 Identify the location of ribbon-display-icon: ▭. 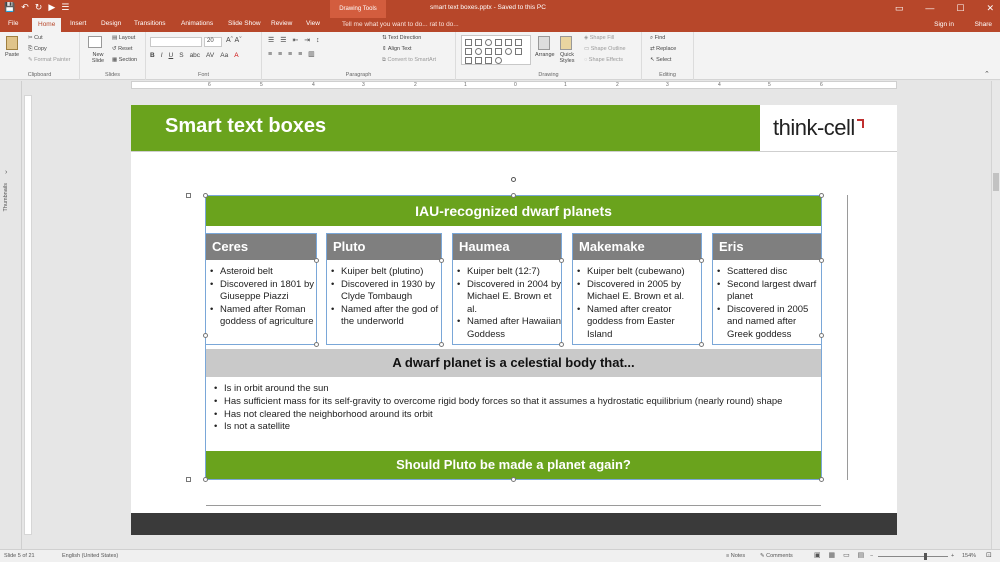
(899, 8).